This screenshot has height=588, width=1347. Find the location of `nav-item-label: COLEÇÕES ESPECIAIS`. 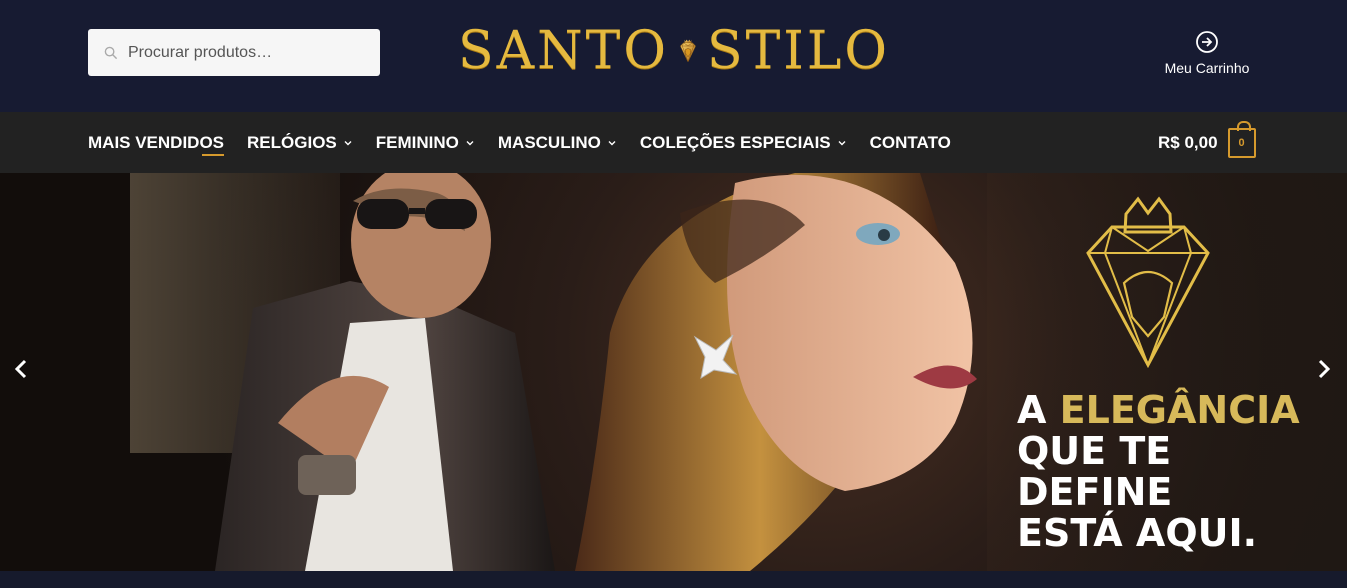

nav-item-label: COLEÇÕES ESPECIAIS is located at coordinates (735, 142).